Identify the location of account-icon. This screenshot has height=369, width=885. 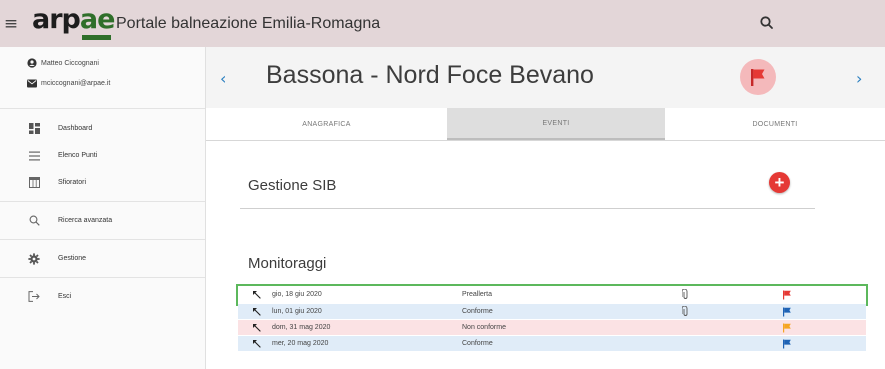
(32, 63).